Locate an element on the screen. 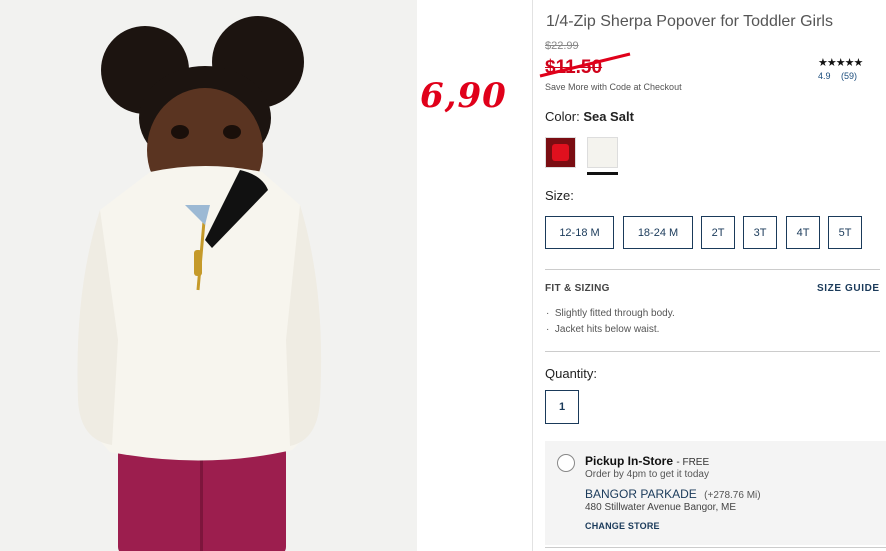 This screenshot has width=886, height=551. color-swatch-sea-salt is located at coordinates (602, 152).